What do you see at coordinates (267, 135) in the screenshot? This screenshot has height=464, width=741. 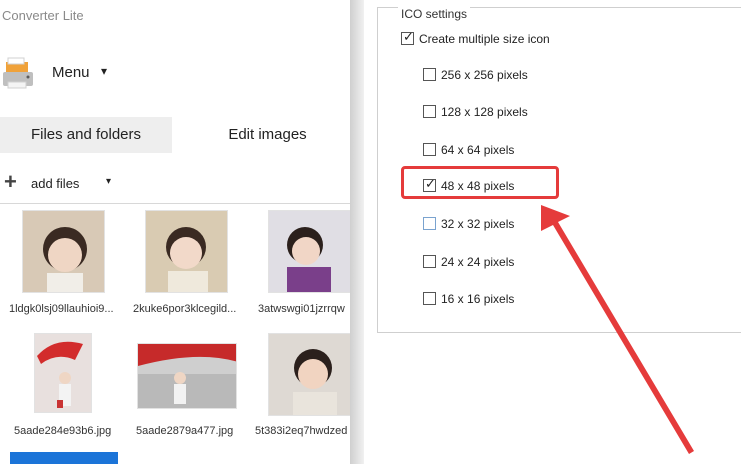 I see `tab-edit-images: Edit images` at bounding box center [267, 135].